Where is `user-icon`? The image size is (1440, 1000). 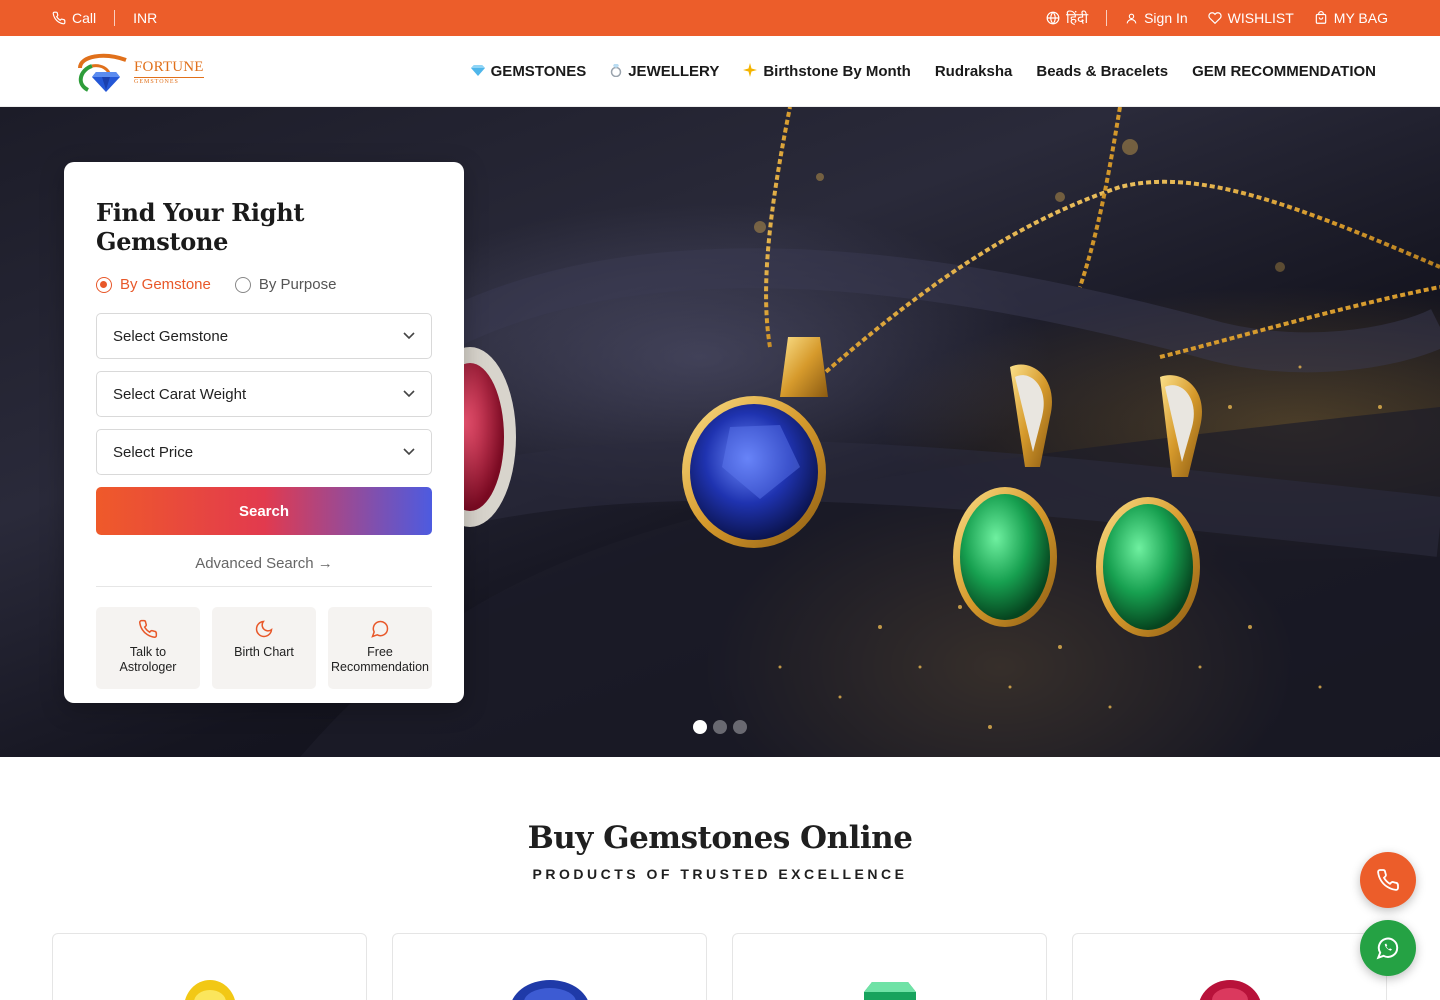 user-icon is located at coordinates (1131, 18).